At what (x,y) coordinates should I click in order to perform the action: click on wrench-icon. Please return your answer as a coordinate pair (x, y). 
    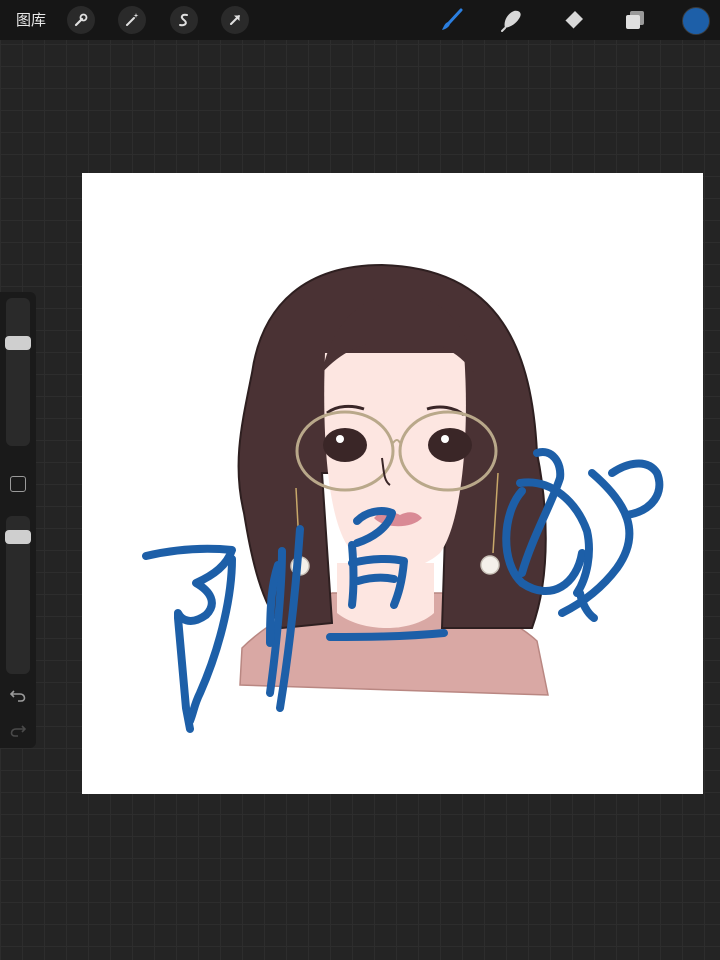
    Looking at the image, I should click on (81, 20).